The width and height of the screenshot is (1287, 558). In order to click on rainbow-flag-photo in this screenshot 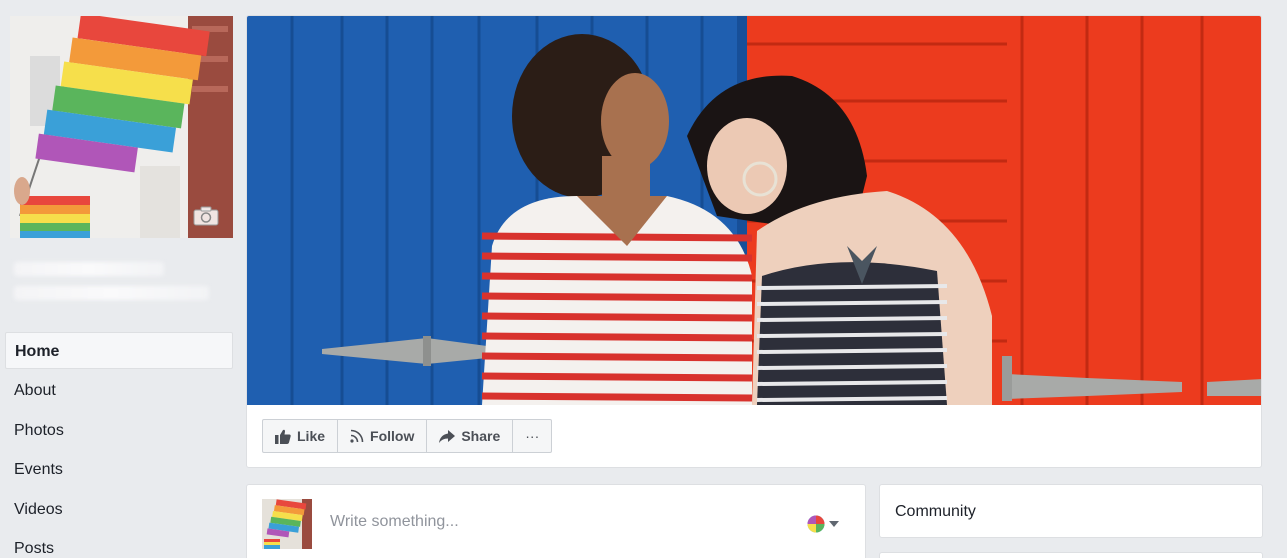, I will do `click(121, 127)`.